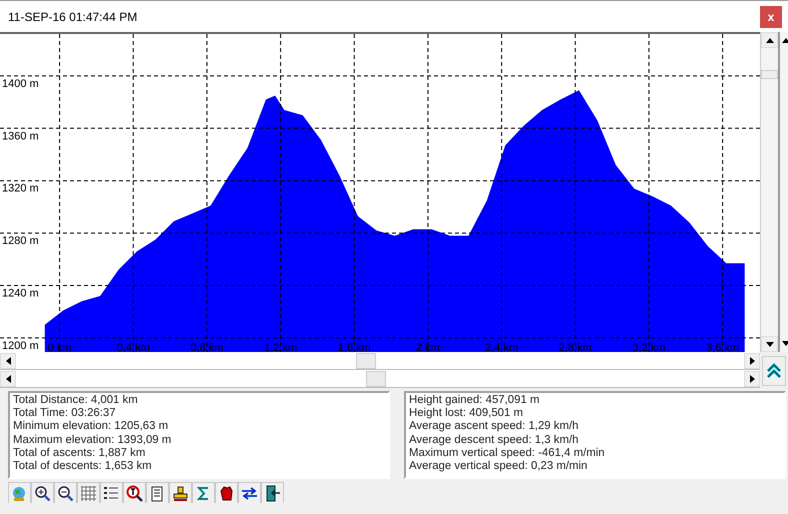 The width and height of the screenshot is (788, 514). I want to click on zoom-out-icon, so click(65, 493).